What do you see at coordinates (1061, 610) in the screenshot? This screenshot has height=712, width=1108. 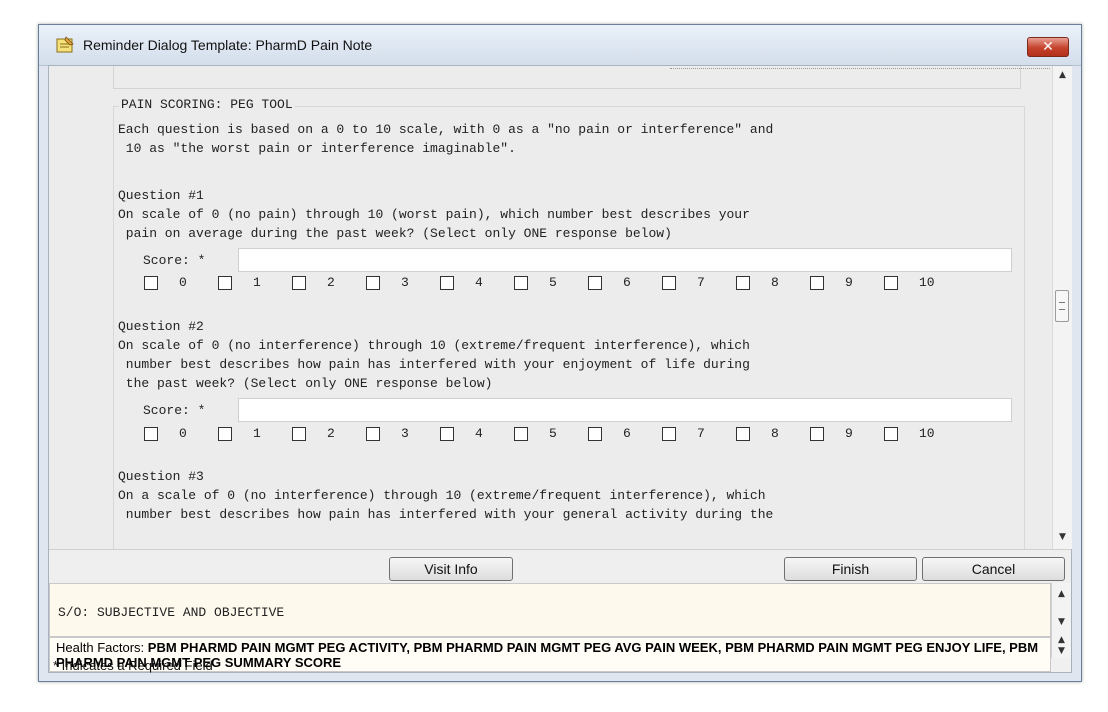 I see `note-preview-scrollbar: ▲ ▼` at bounding box center [1061, 610].